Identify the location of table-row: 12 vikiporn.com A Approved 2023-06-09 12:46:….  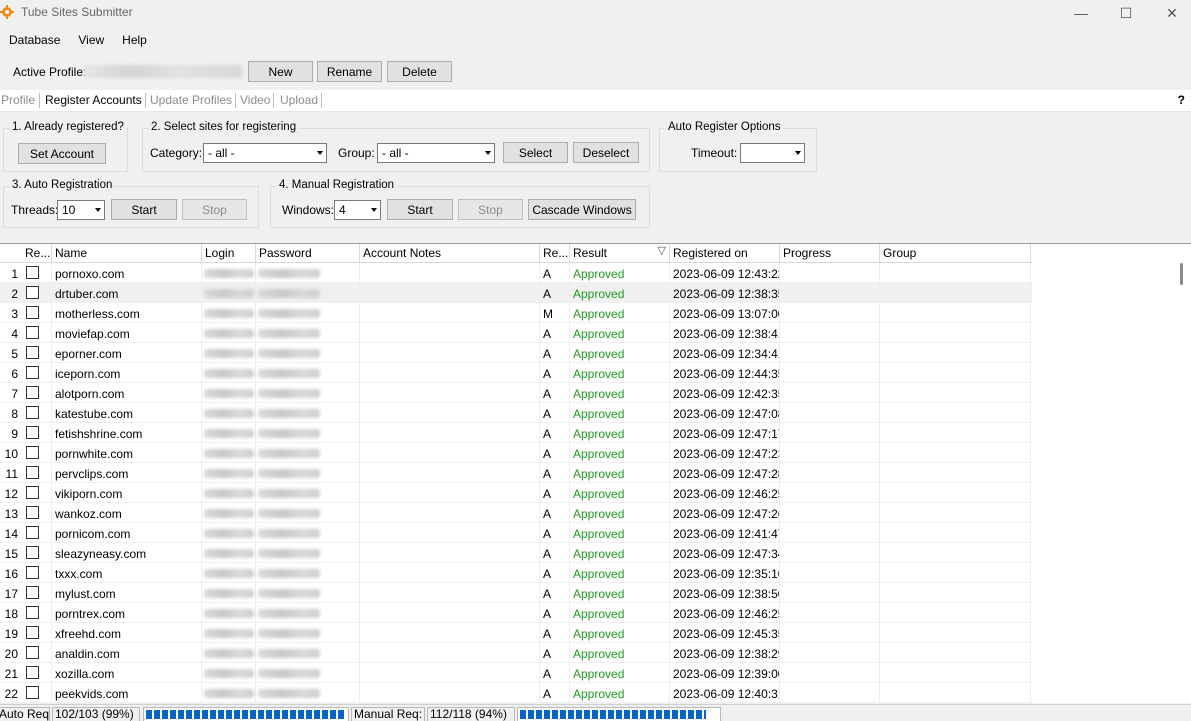
(516, 493).